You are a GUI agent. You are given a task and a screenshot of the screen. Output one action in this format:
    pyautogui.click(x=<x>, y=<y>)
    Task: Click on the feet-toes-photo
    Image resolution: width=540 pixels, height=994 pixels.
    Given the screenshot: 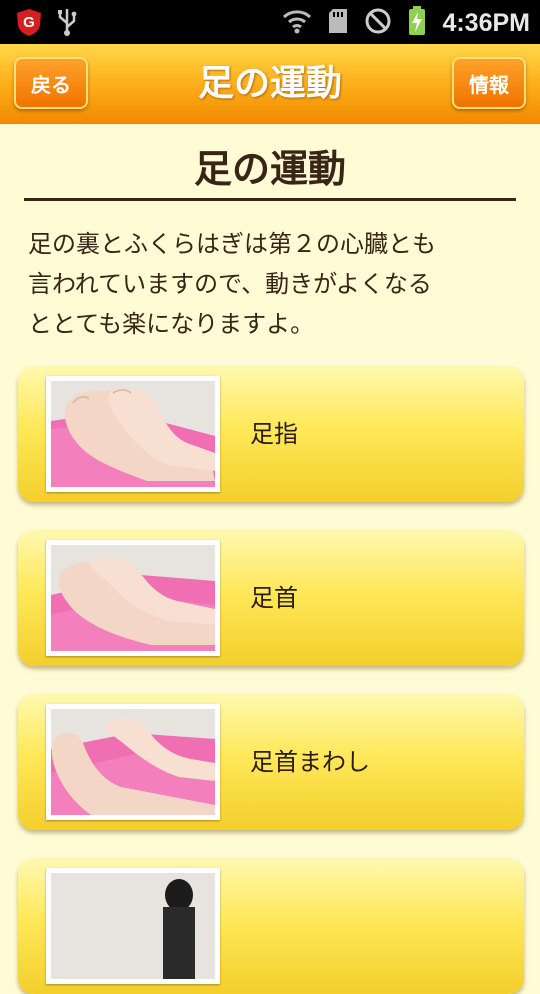 What is the action you would take?
    pyautogui.click(x=133, y=434)
    